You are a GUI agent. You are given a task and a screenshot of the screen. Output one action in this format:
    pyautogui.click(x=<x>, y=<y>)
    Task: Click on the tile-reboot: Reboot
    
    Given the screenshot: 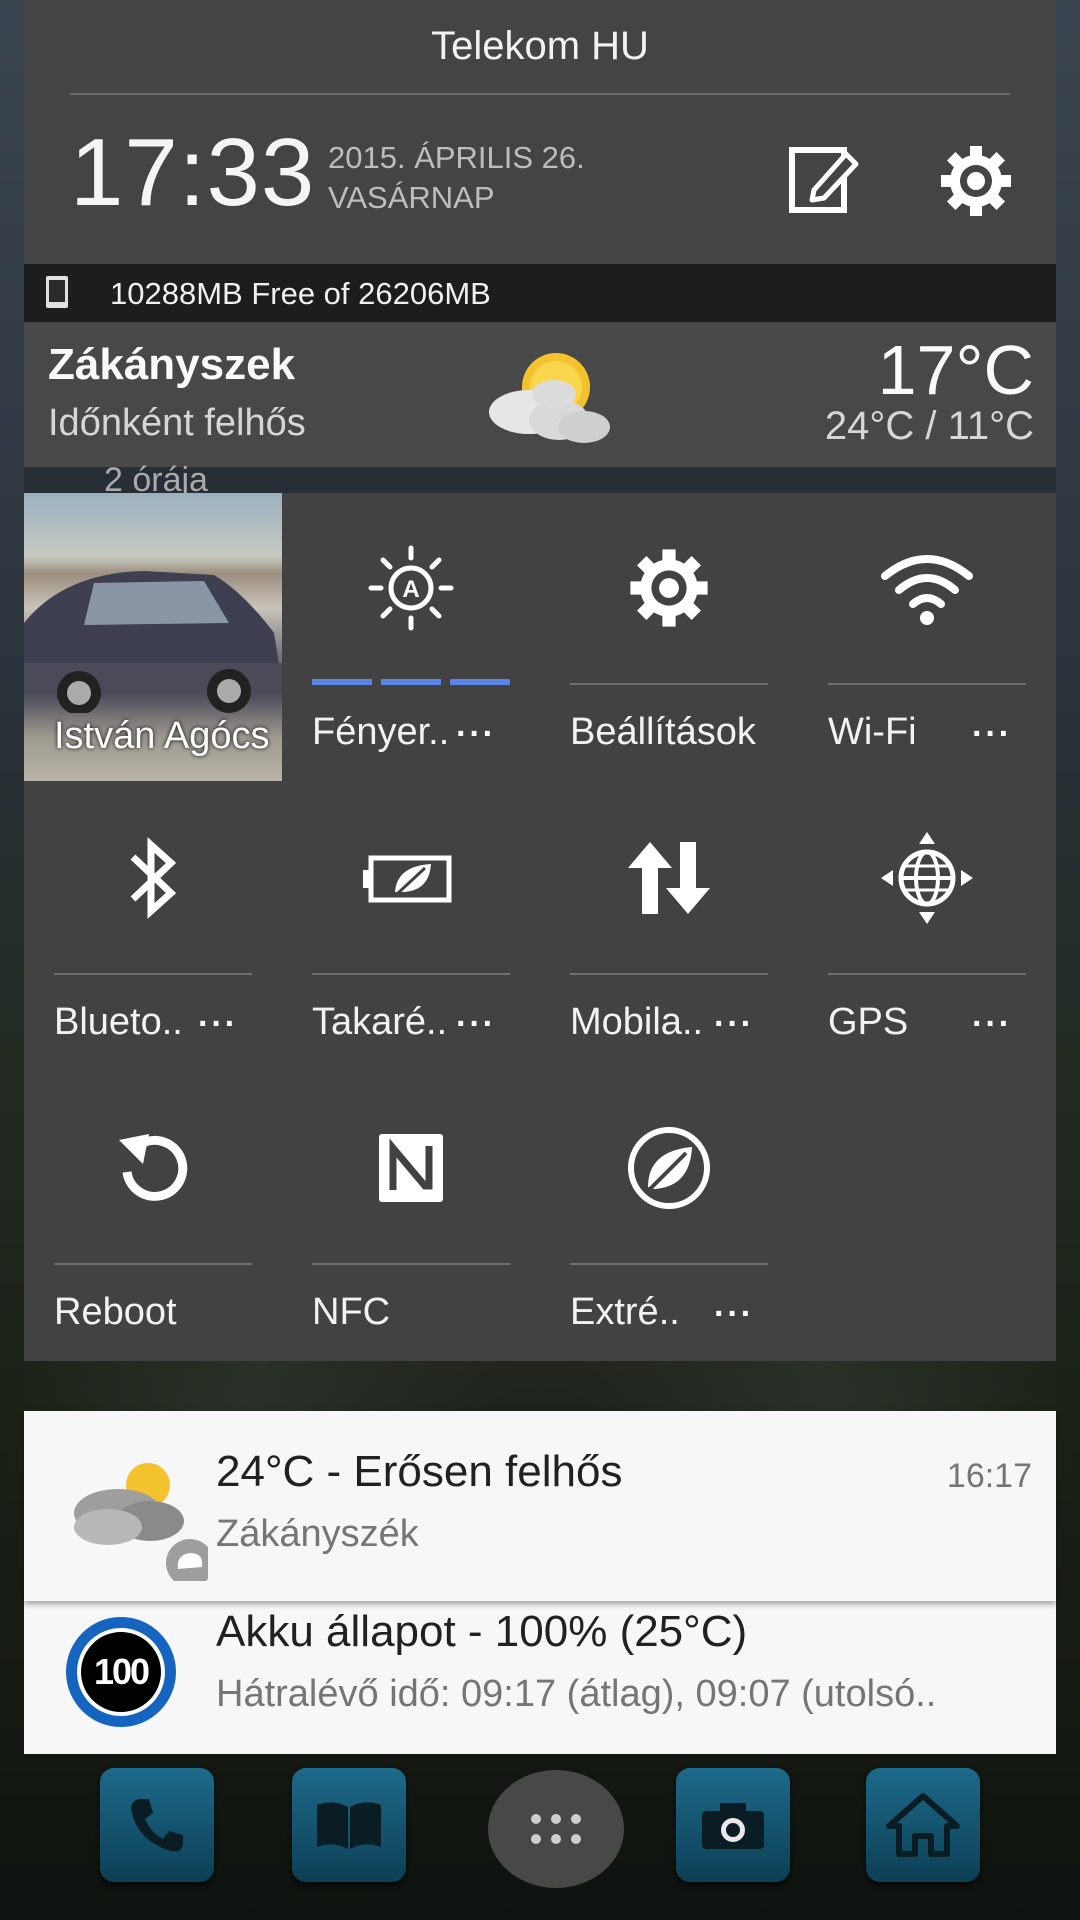 What is the action you would take?
    pyautogui.click(x=153, y=1218)
    